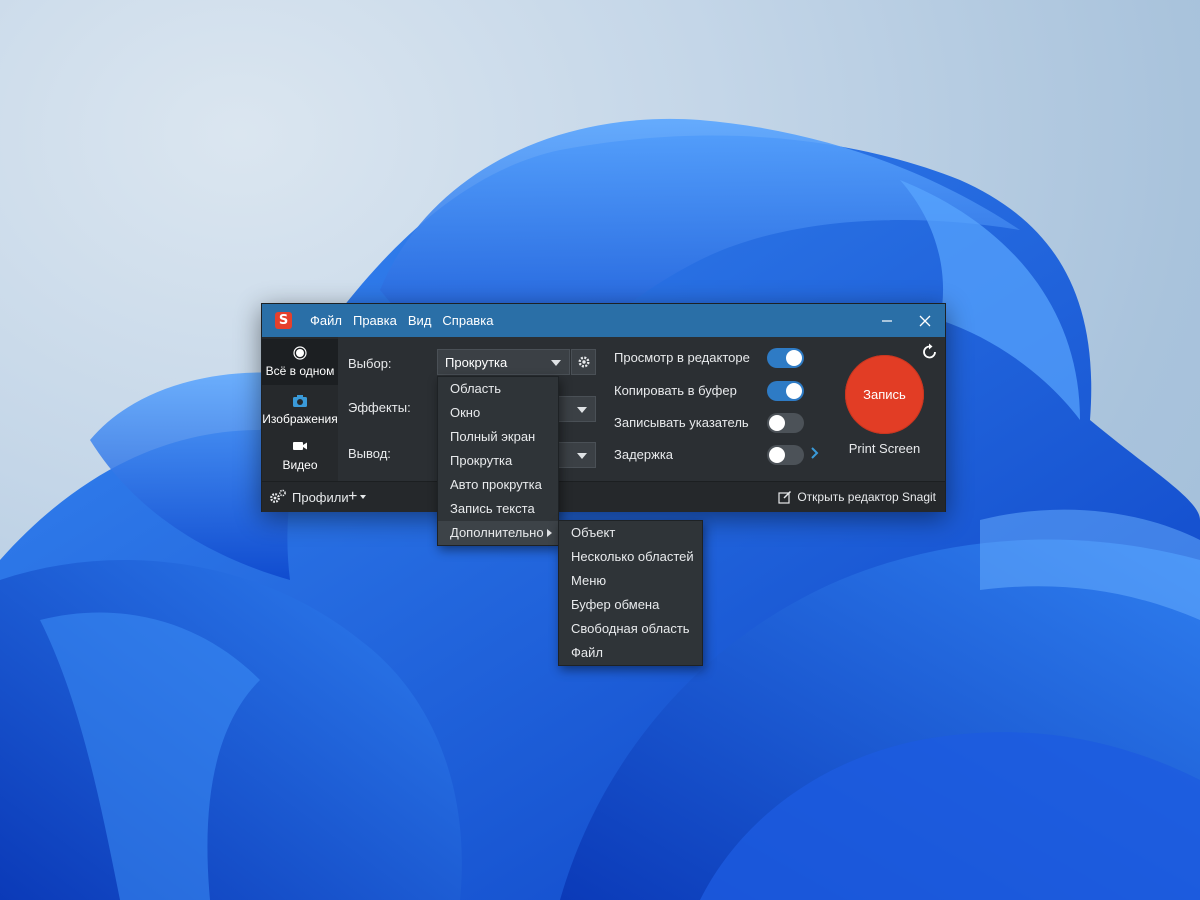 The image size is (1200, 900). What do you see at coordinates (785, 391) in the screenshot?
I see `copy-to-clipboard-toggle` at bounding box center [785, 391].